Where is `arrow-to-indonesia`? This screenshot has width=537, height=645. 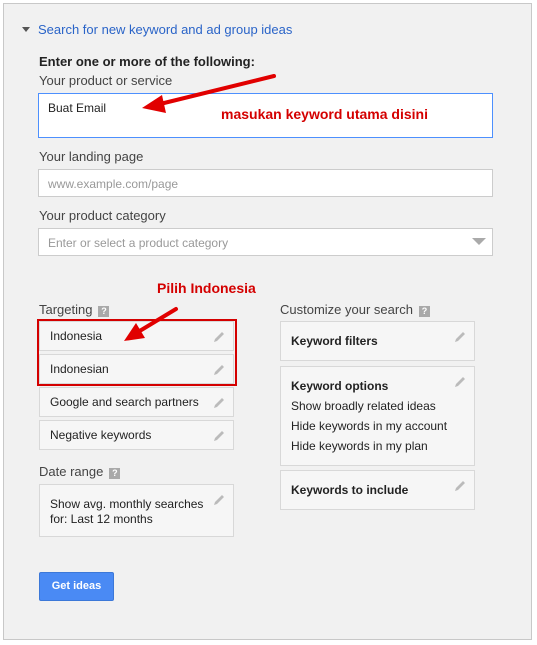
arrow-to-indonesia is located at coordinates (157, 320).